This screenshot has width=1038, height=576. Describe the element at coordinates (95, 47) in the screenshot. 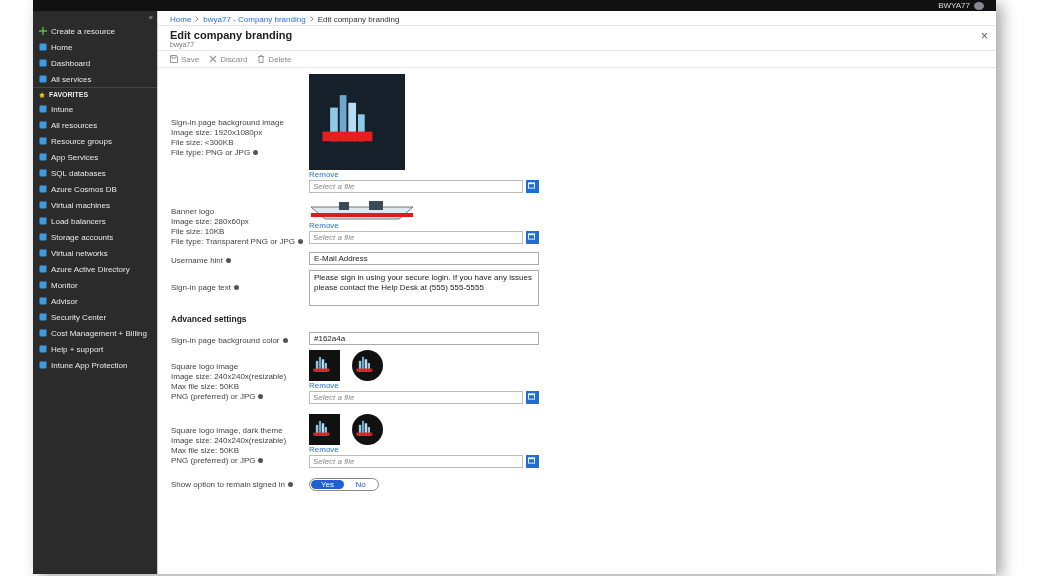

I see `sidebar-item: Home` at that location.